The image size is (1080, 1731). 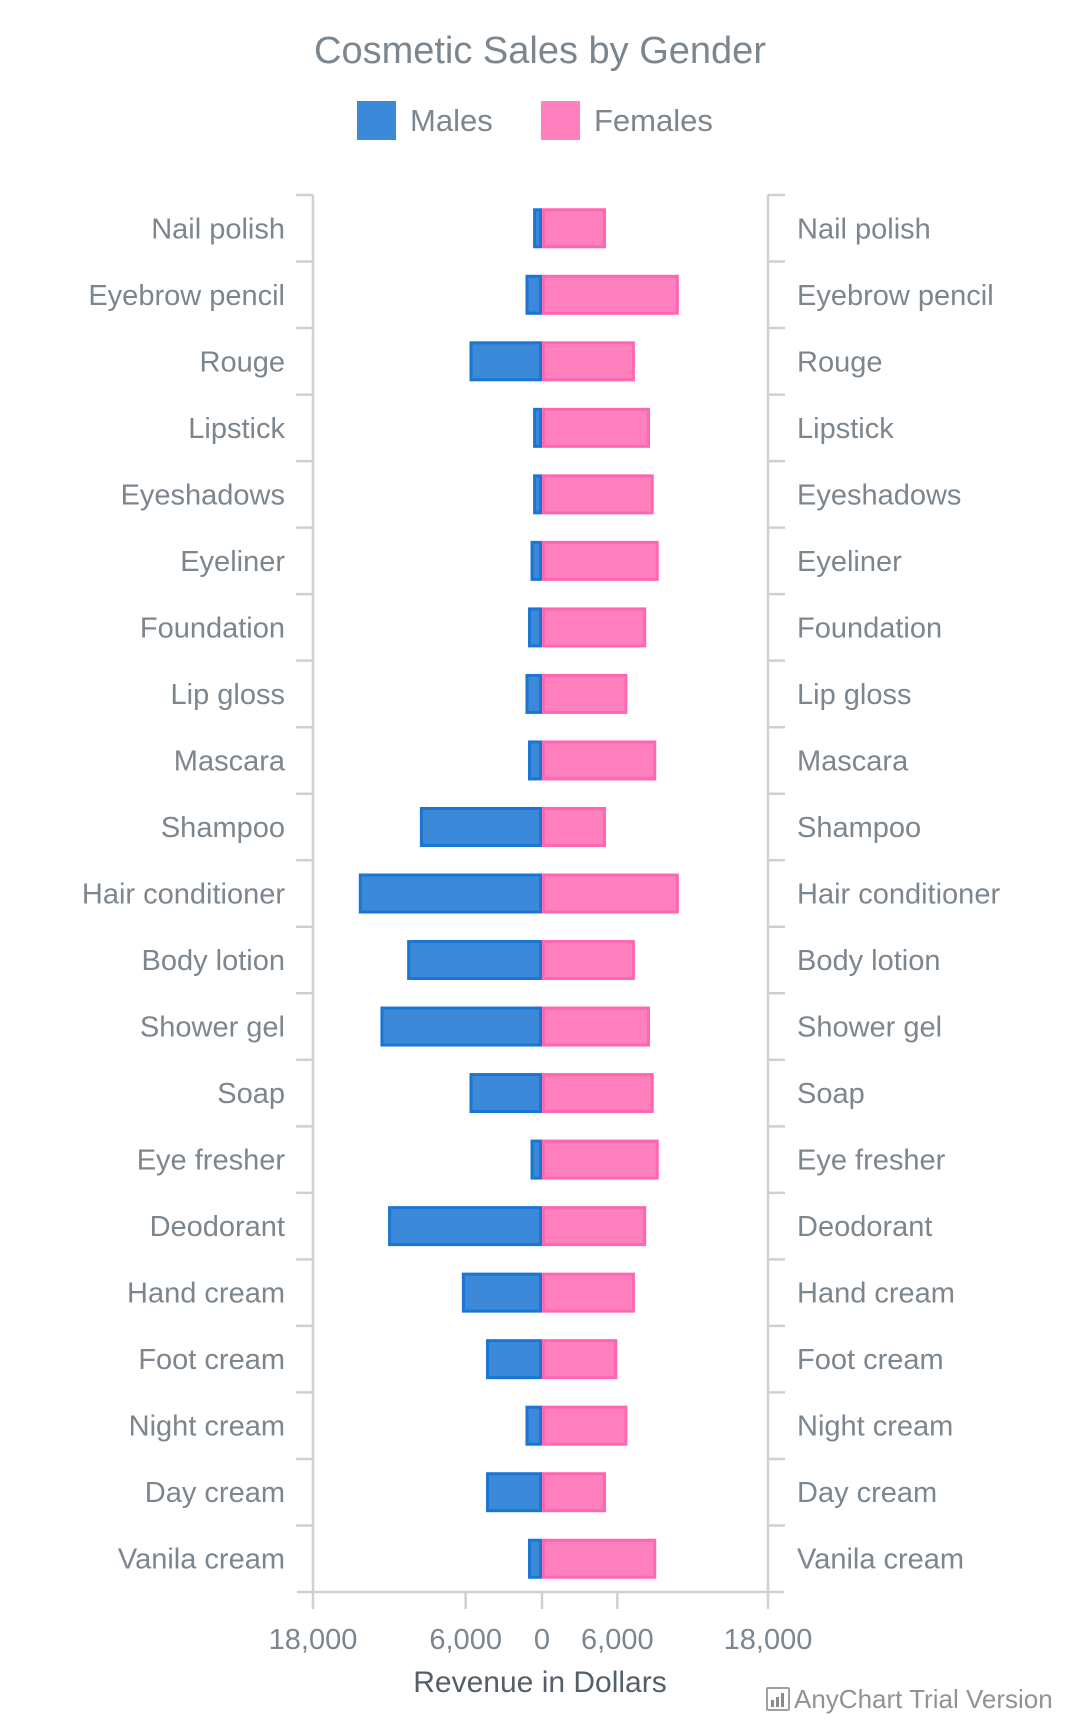 What do you see at coordinates (203, 495) in the screenshot?
I see `category-label-left: Eyeshadows` at bounding box center [203, 495].